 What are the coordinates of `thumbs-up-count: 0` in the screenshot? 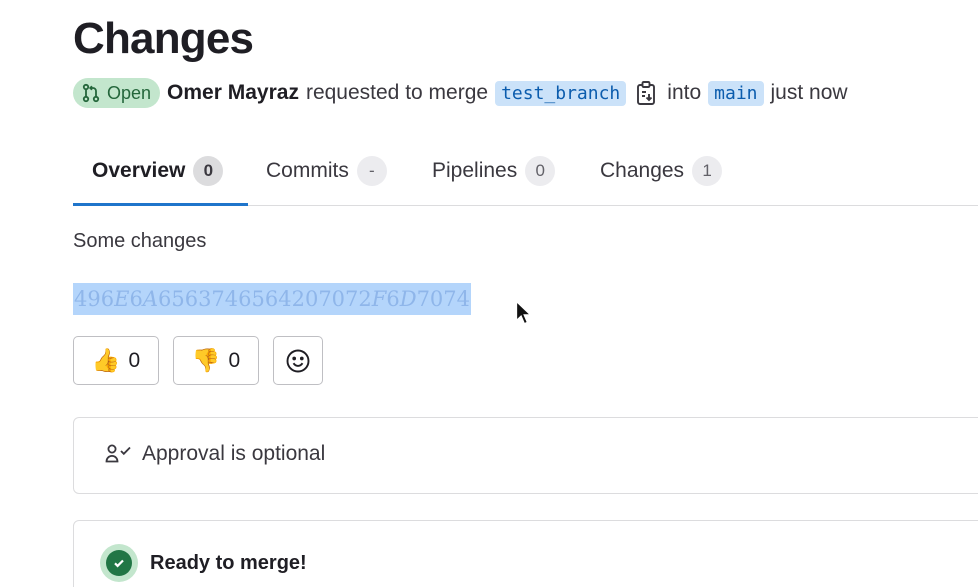 It's located at (134, 360).